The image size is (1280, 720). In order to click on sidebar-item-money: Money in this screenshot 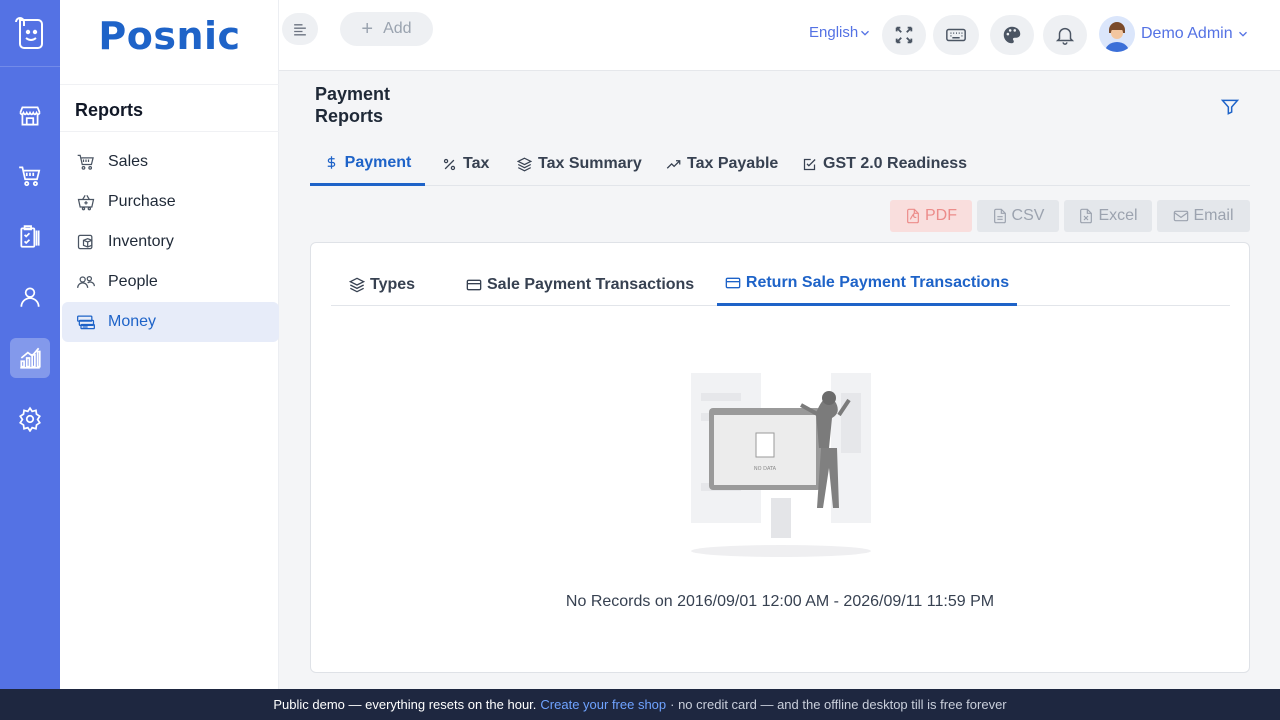, I will do `click(170, 322)`.